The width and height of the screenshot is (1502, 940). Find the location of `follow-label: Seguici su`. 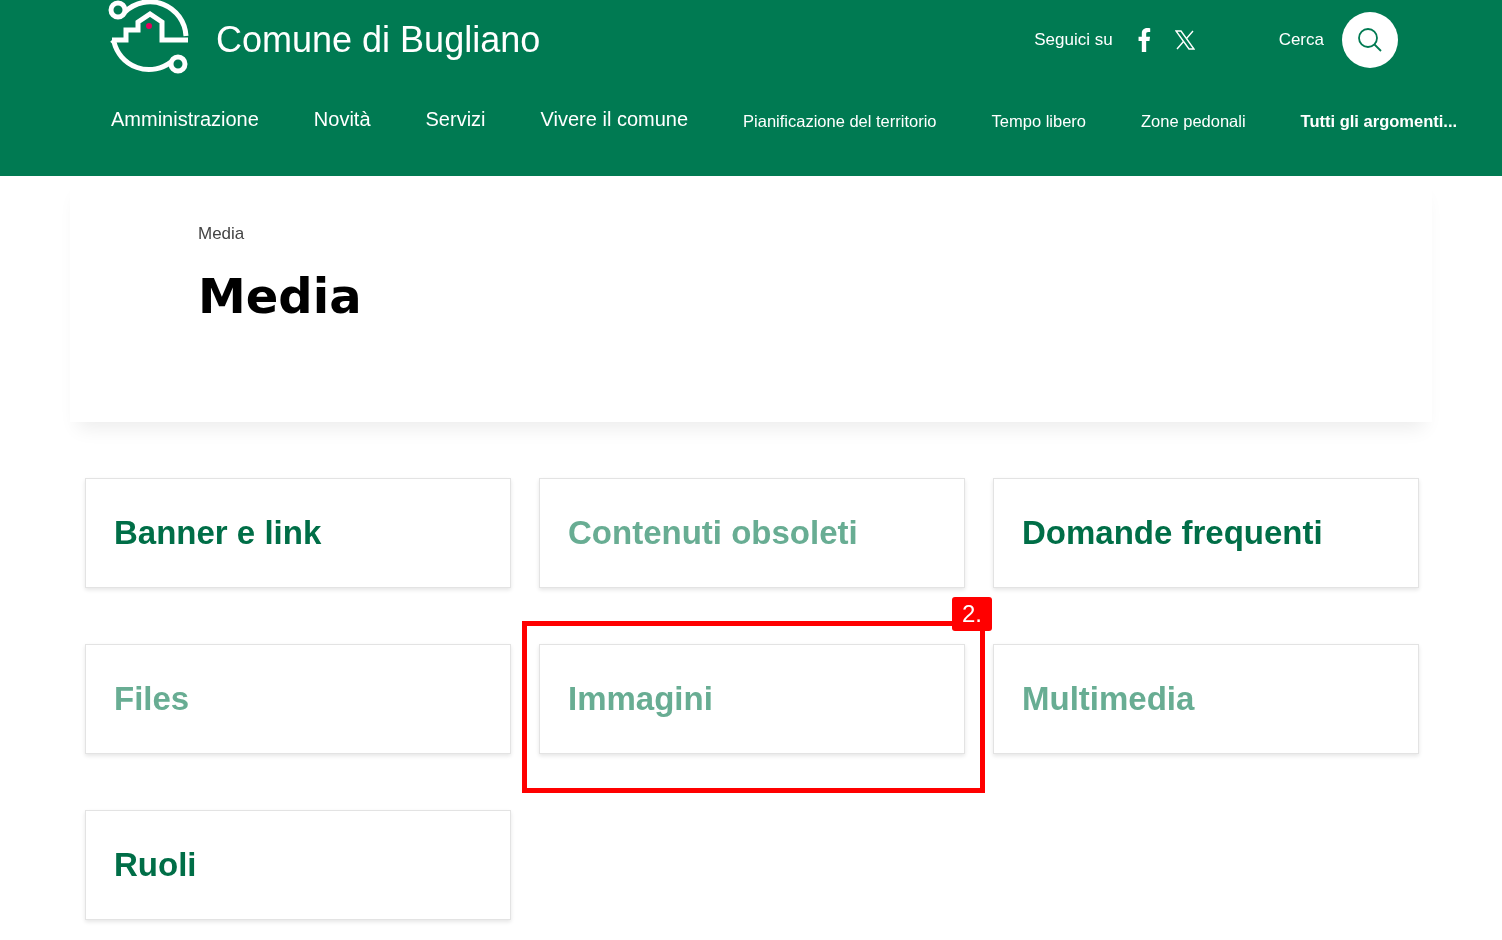

follow-label: Seguici su is located at coordinates (1073, 40).